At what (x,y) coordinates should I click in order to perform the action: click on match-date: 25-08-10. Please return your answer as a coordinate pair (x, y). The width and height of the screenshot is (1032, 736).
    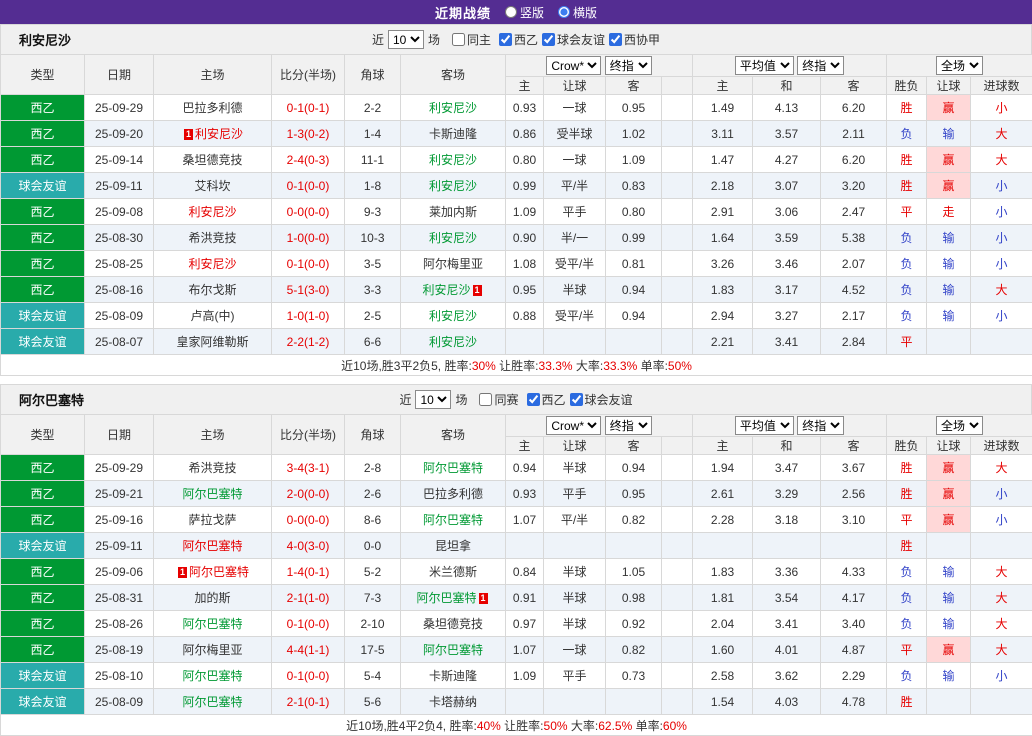
    Looking at the image, I should click on (119, 676).